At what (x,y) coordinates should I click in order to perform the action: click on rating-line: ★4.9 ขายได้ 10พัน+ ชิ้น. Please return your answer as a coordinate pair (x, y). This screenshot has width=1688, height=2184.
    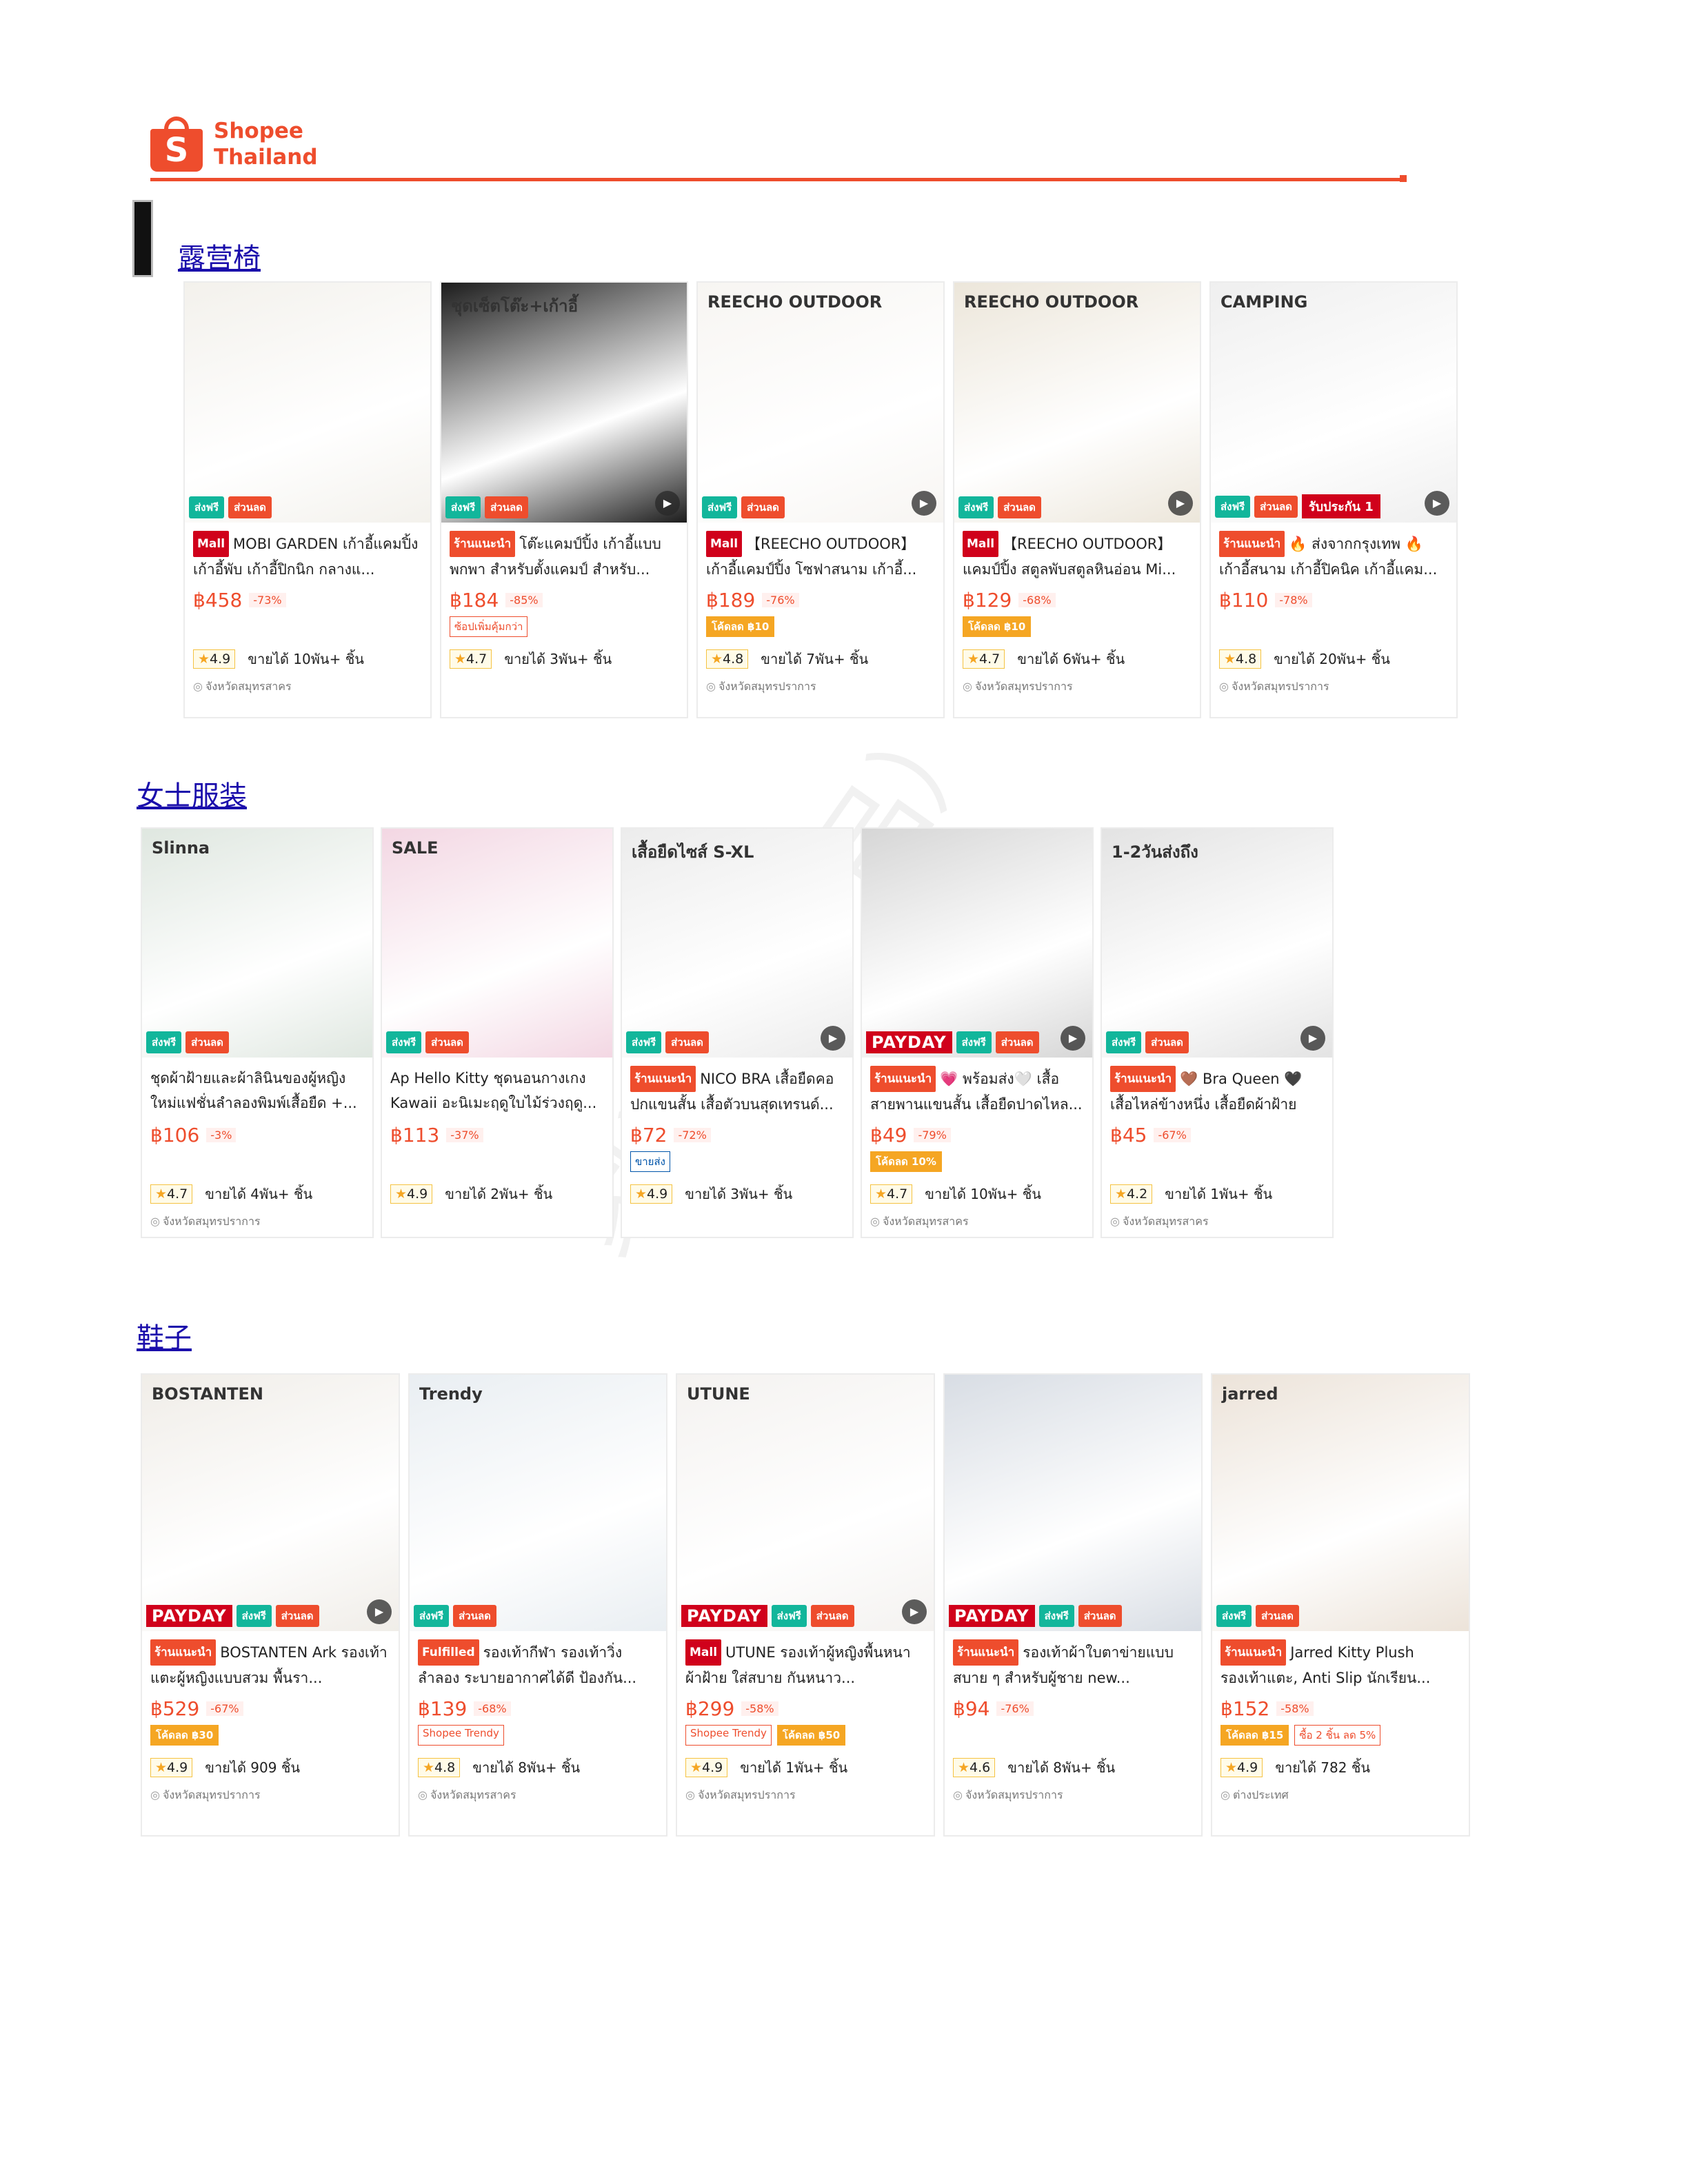
    Looking at the image, I should click on (307, 659).